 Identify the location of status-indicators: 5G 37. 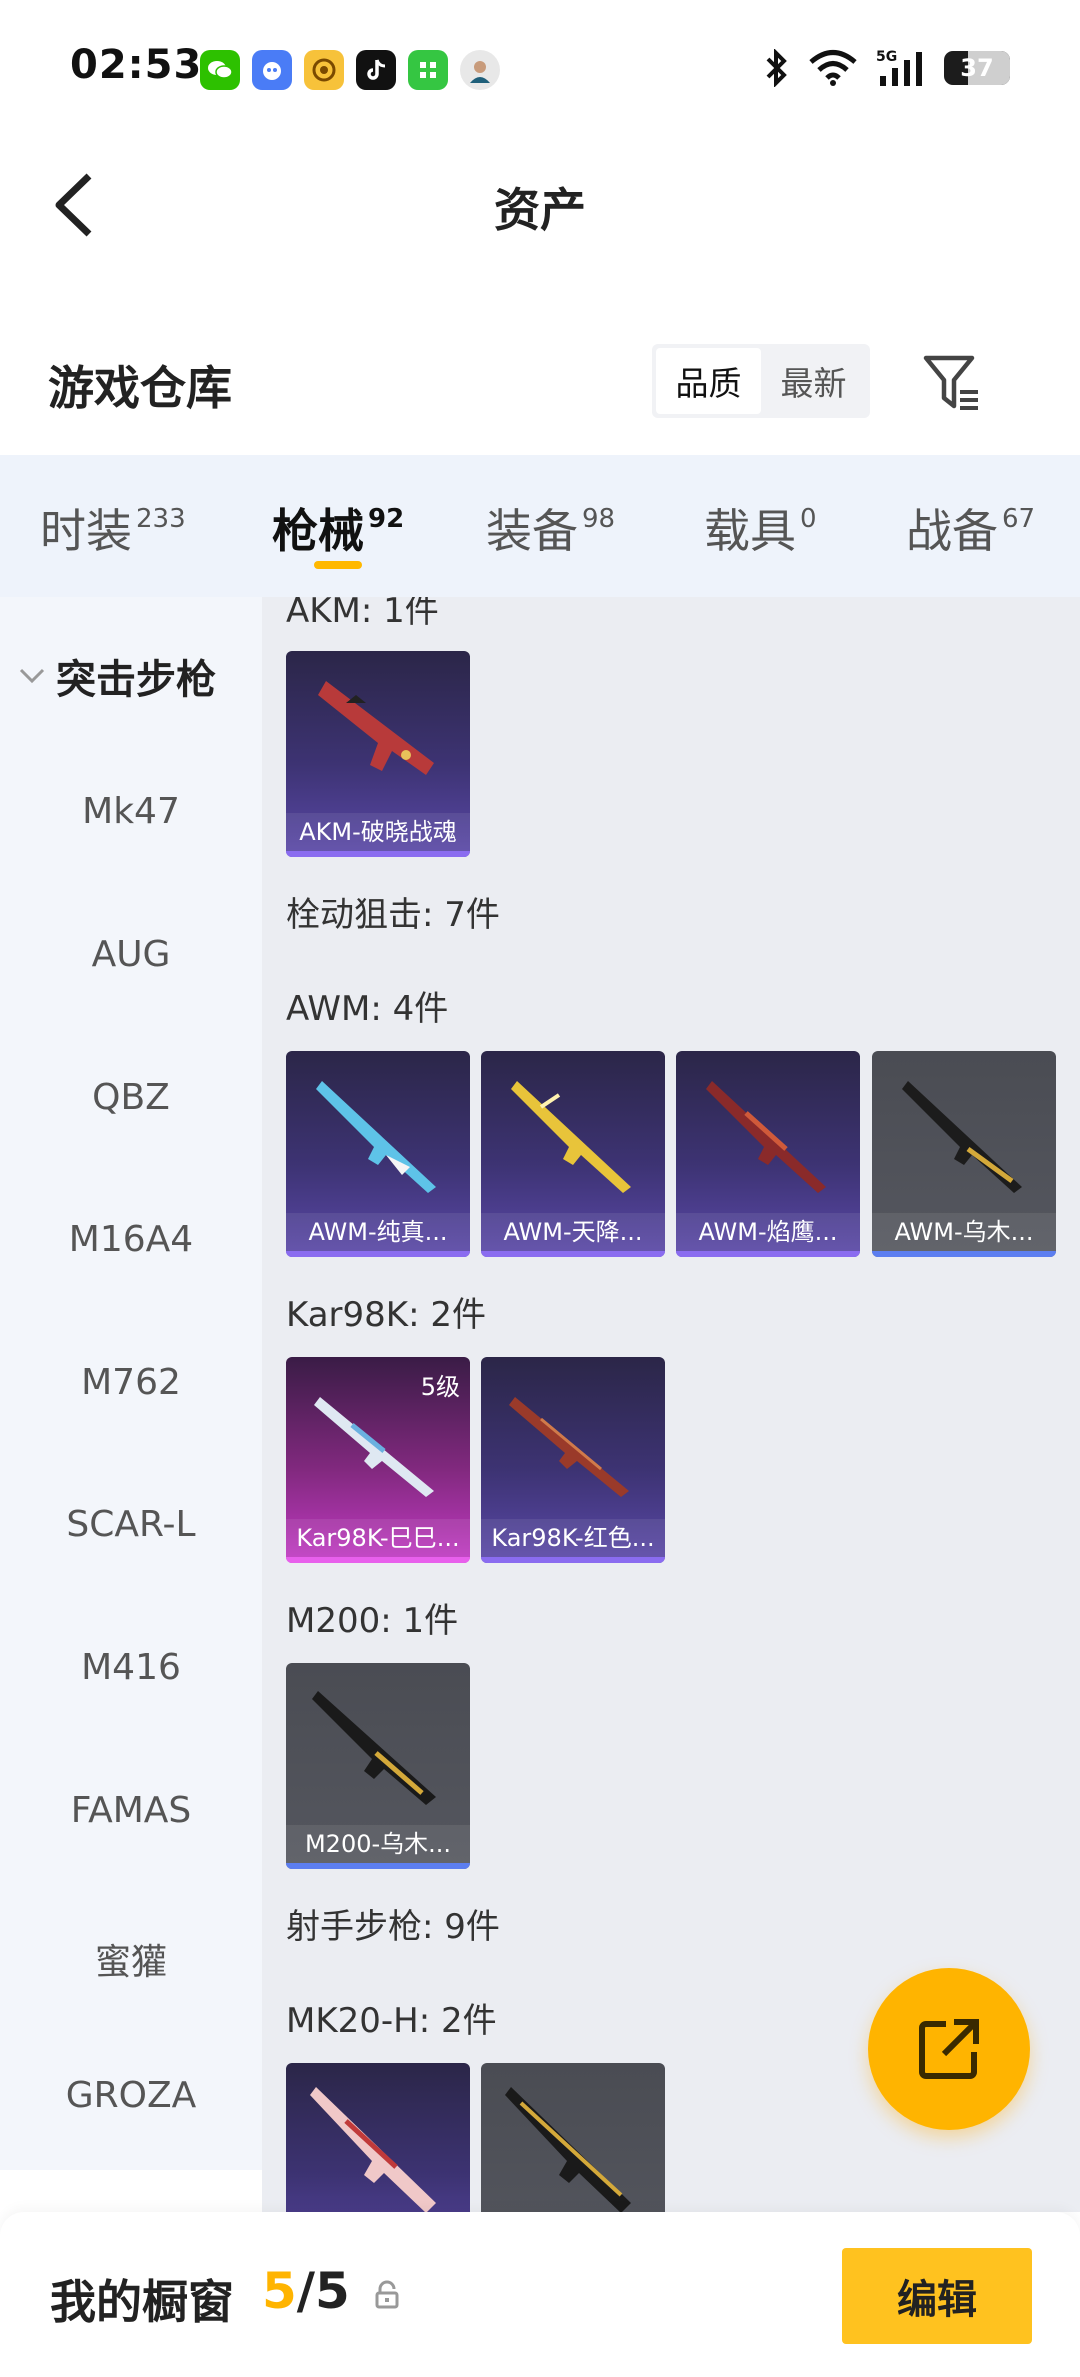
(887, 68).